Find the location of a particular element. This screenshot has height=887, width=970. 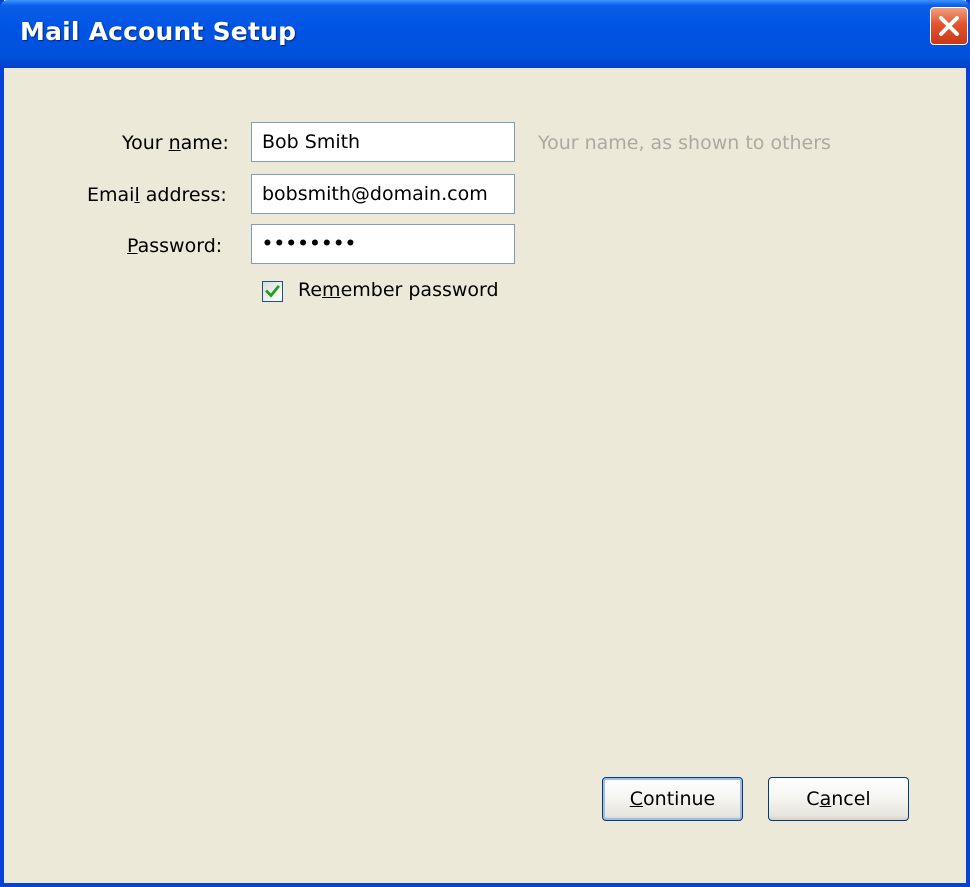

checkmark-icon is located at coordinates (272, 291).